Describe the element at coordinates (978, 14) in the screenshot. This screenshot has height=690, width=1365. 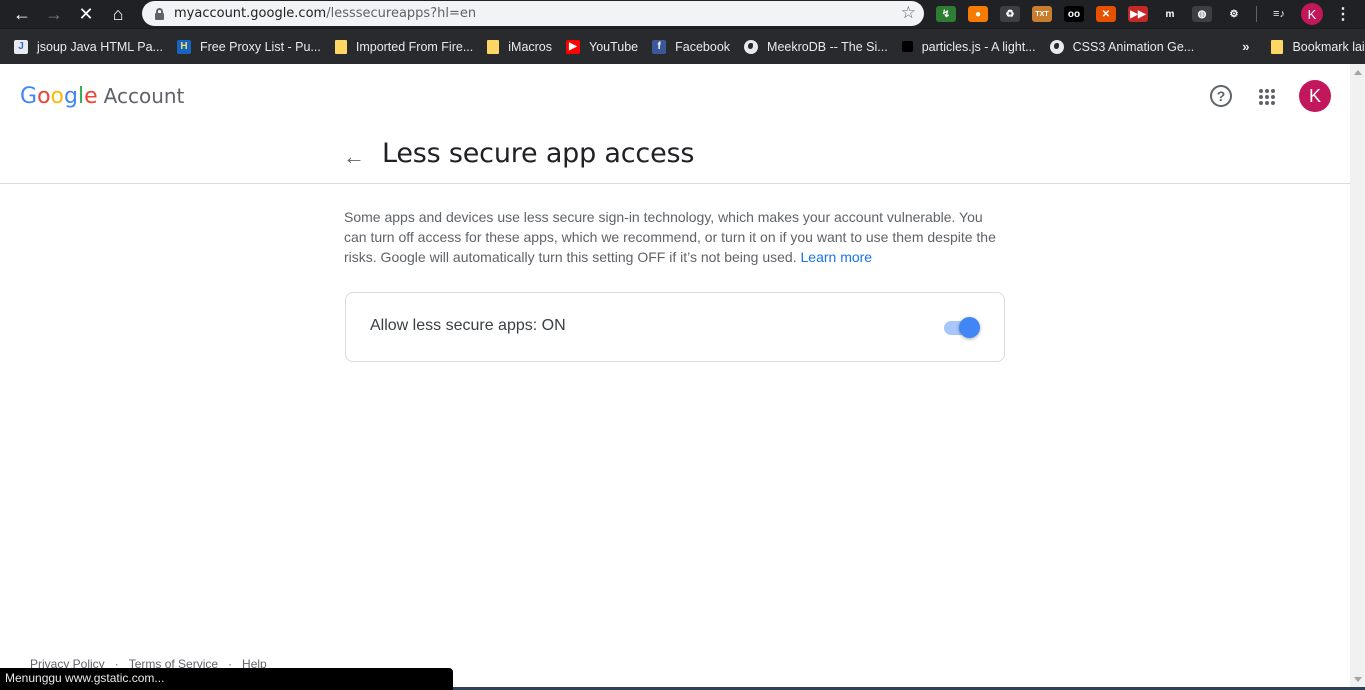
I see `puzzle-ext-icon: ●` at that location.